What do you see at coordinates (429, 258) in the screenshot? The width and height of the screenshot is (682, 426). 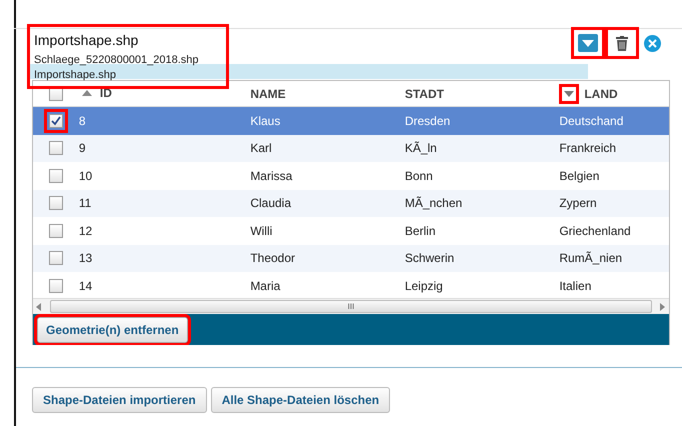 I see `table-cell: Schwerin` at bounding box center [429, 258].